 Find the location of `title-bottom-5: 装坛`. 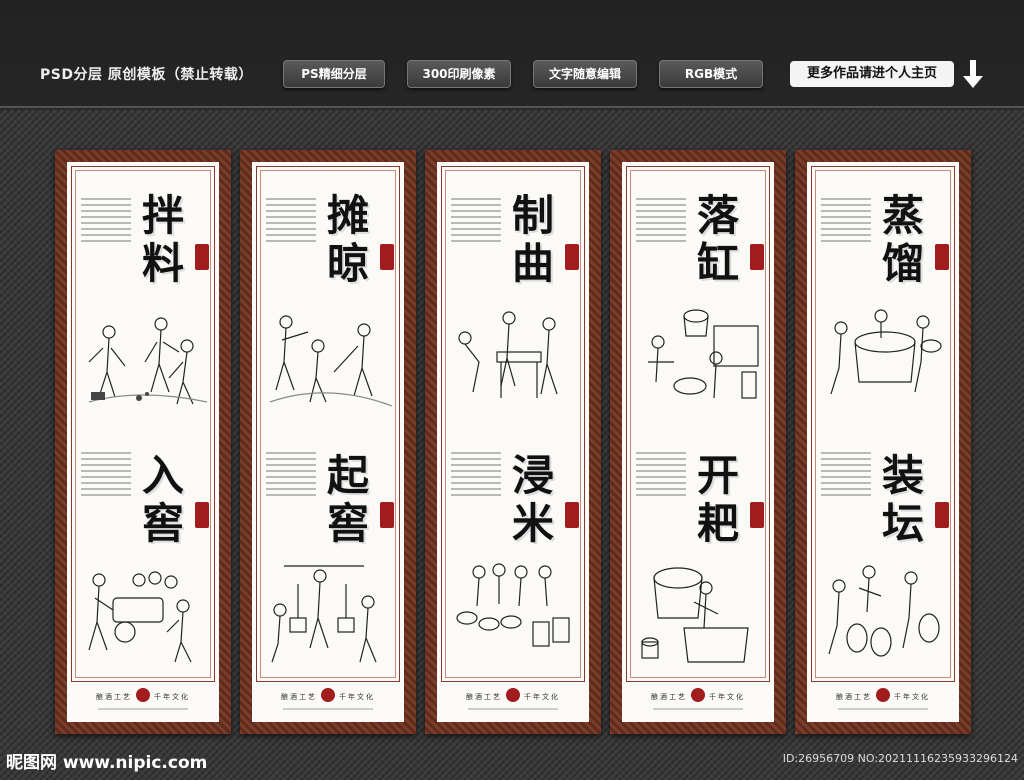

title-bottom-5: 装坛 is located at coordinates (902, 499).